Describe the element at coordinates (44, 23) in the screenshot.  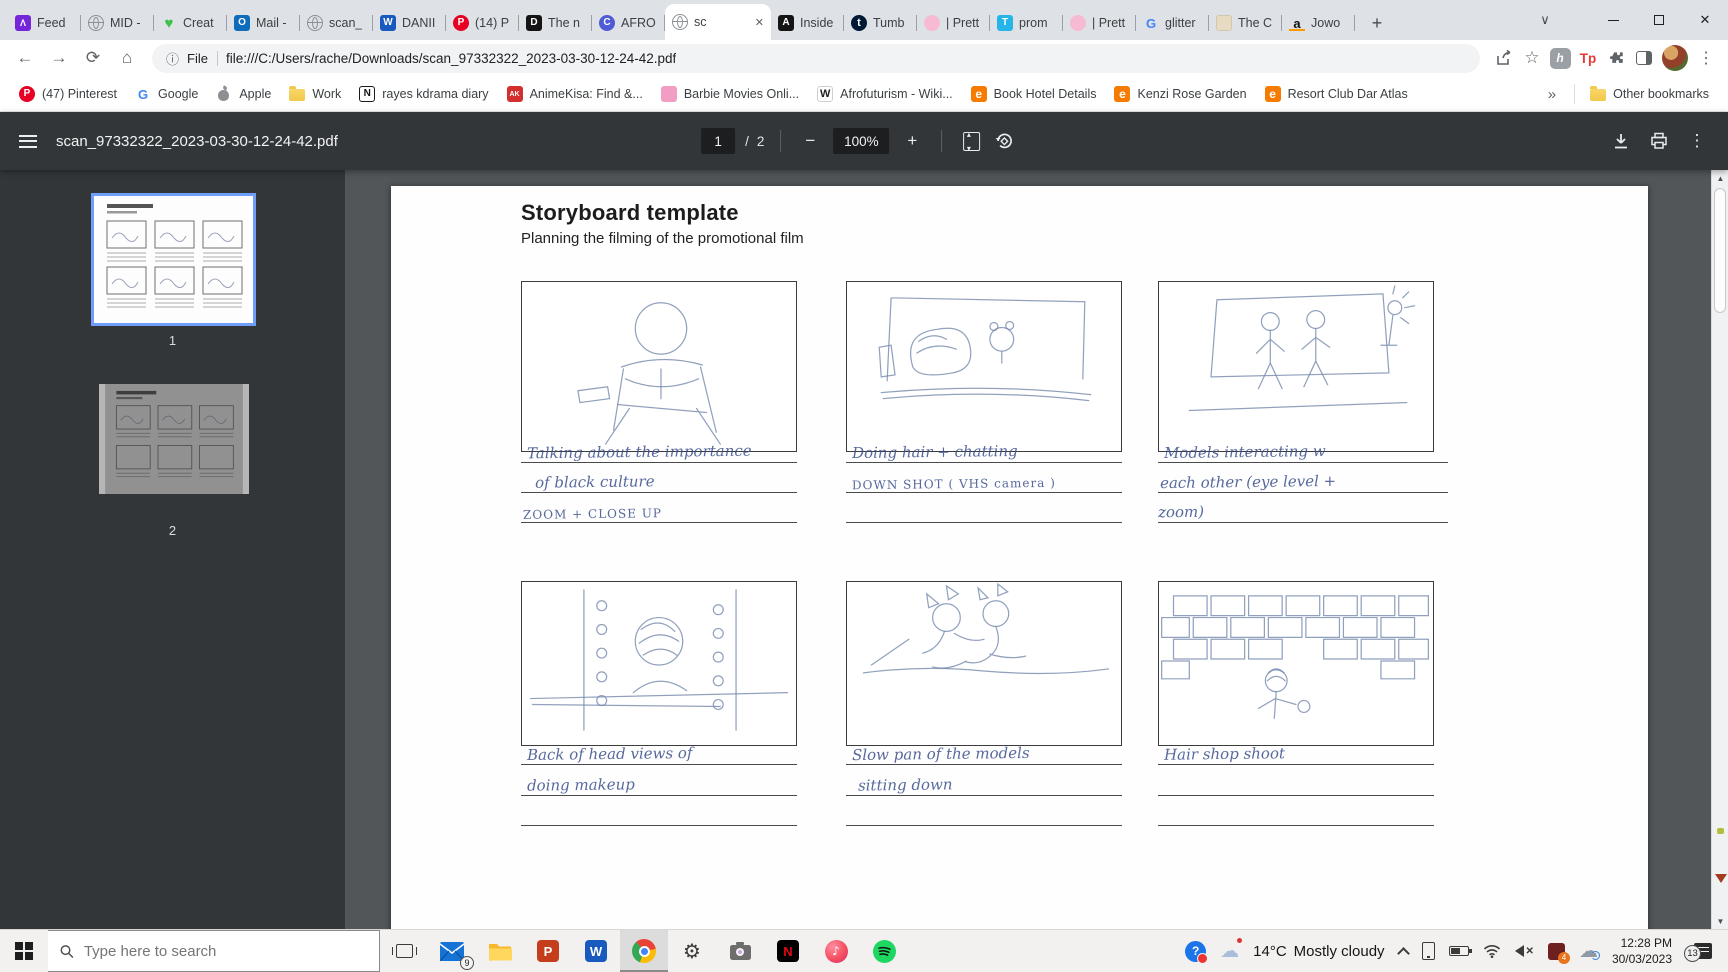
I see `tab-feed: Λ Feed` at that location.